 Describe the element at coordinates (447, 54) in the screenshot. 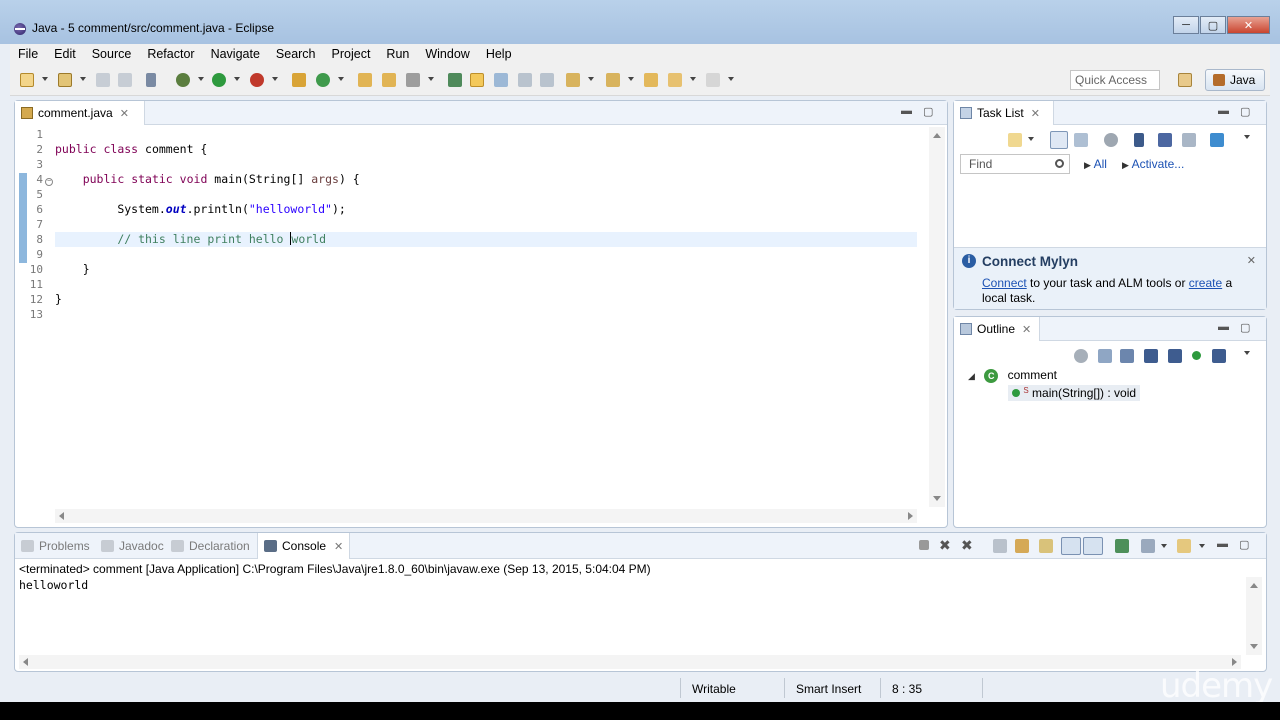

I see `menu-window: Window` at that location.